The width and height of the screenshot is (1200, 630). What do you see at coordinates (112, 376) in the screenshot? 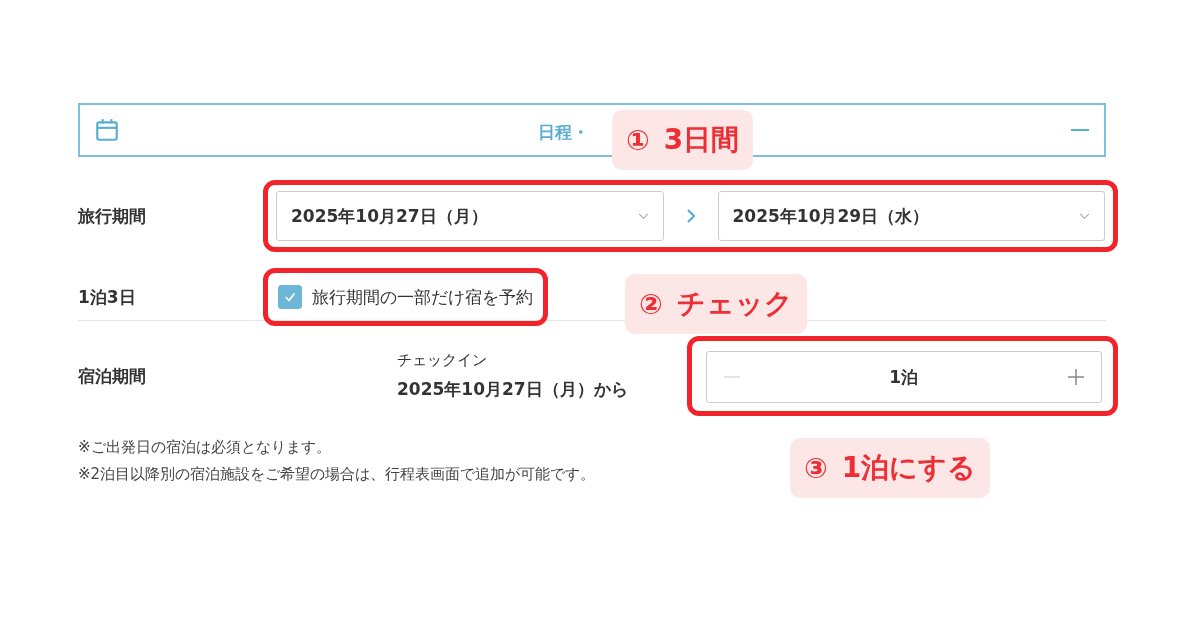
I see `stay-period-label: 宿泊期間` at bounding box center [112, 376].